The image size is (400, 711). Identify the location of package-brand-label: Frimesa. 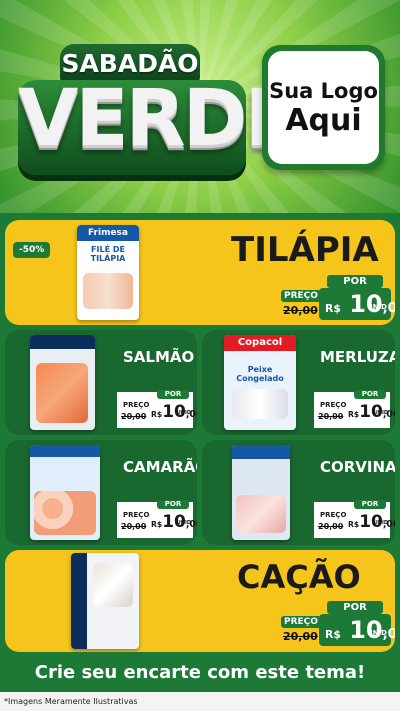
(108, 233).